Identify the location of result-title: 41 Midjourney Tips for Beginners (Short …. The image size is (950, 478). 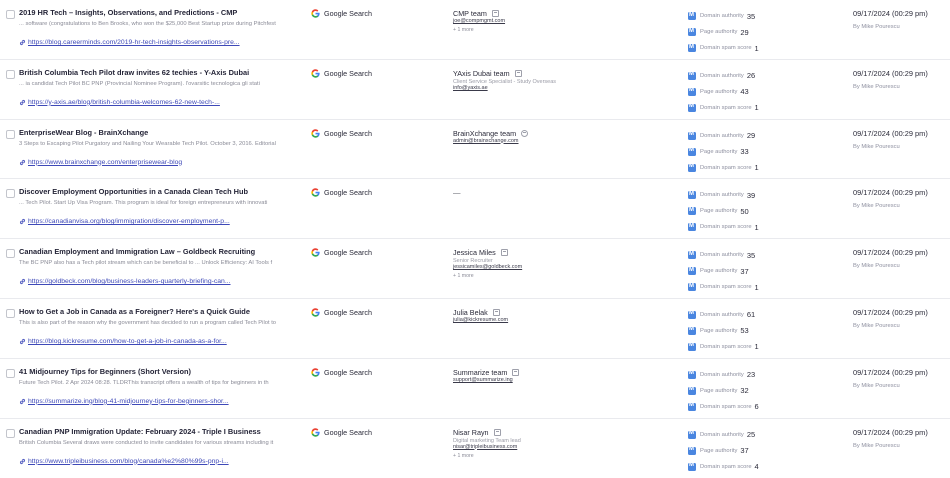
(156, 371).